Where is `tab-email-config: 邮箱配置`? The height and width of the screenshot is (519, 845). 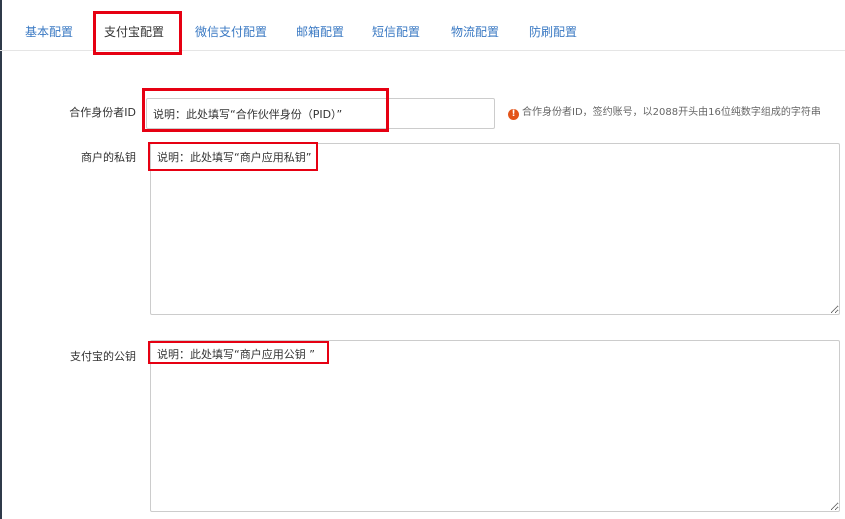
tab-email-config: 邮箱配置 is located at coordinates (320, 32).